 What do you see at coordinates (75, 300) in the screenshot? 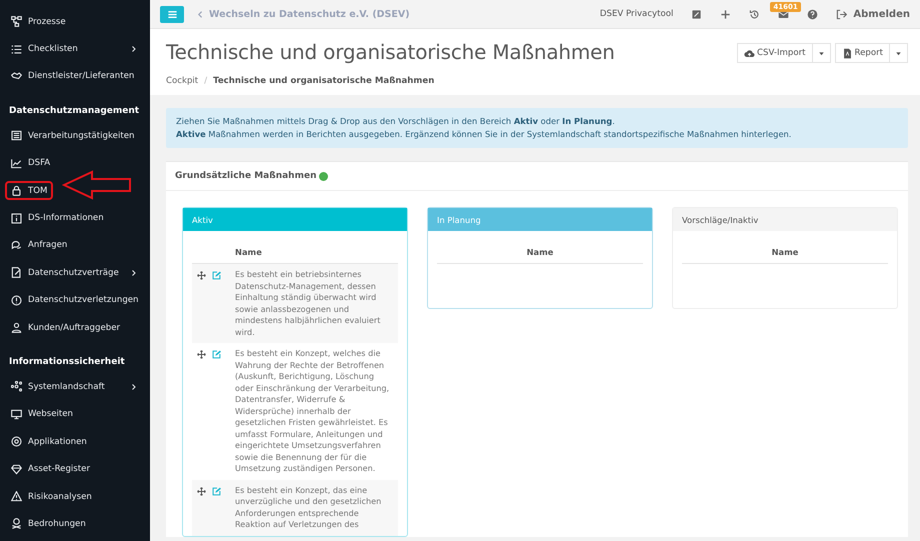
I see `sidebar-item: Datenschutzverletzungen` at bounding box center [75, 300].